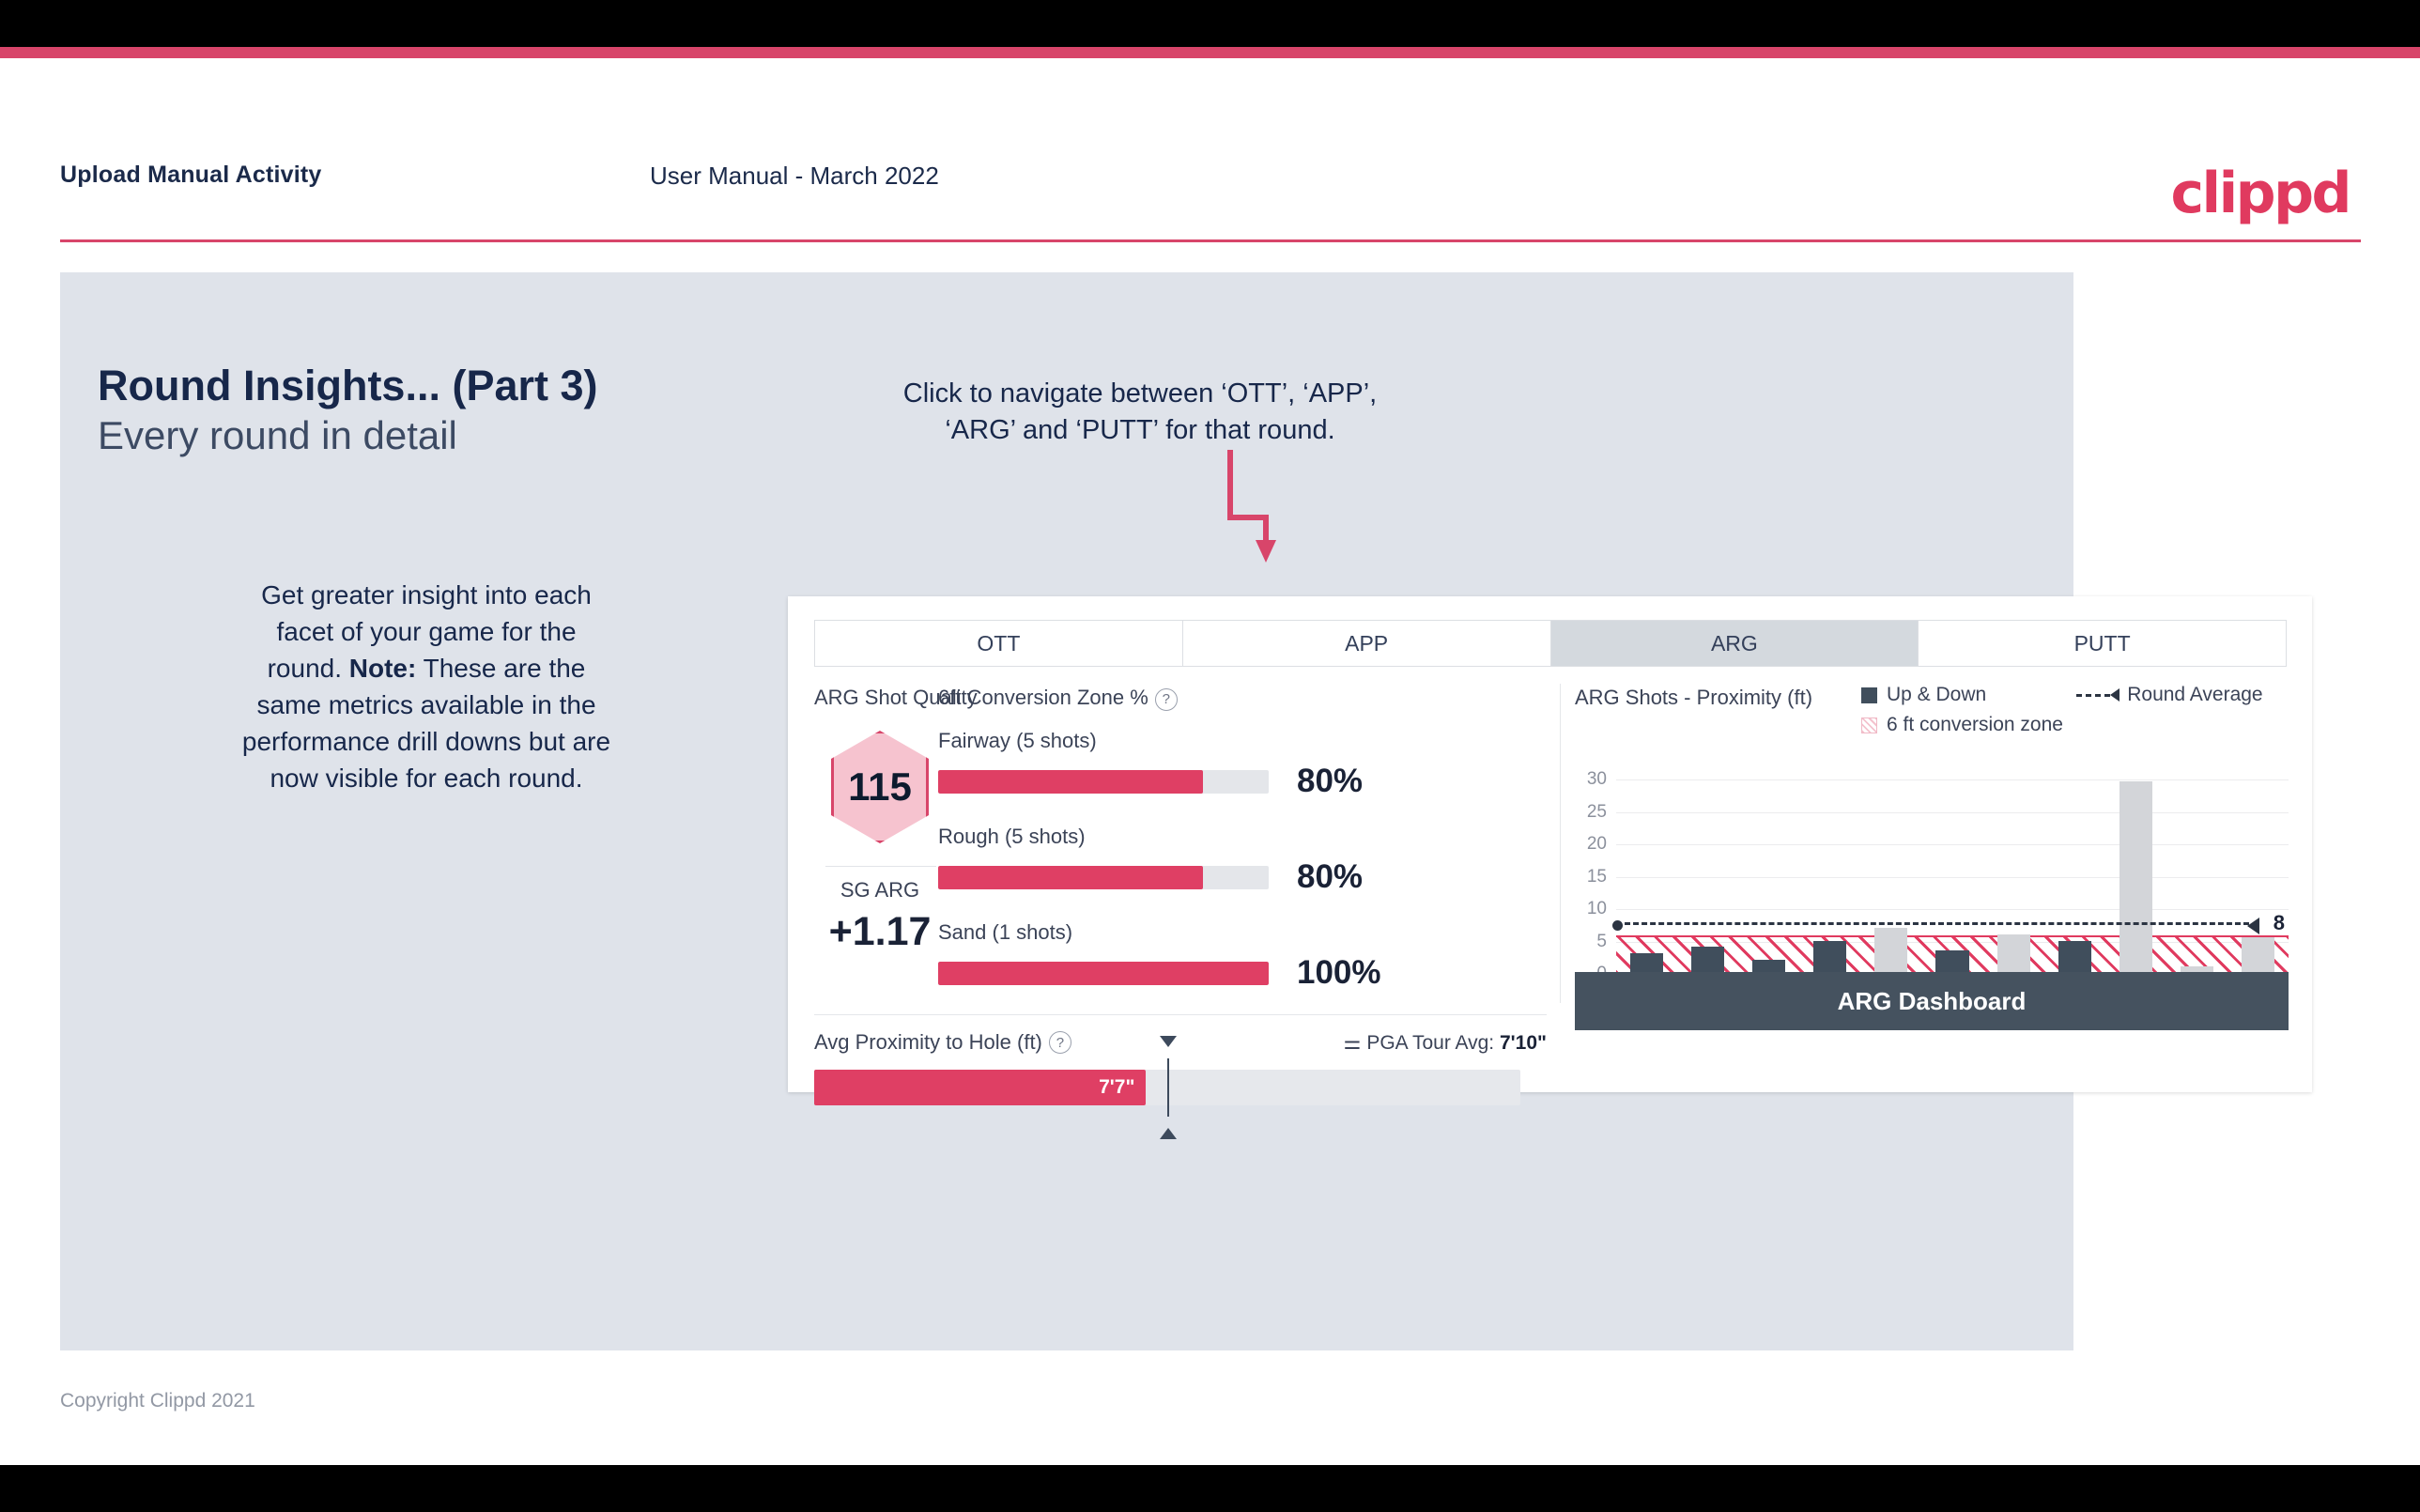 Image resolution: width=2420 pixels, height=1512 pixels. What do you see at coordinates (1182, 860) in the screenshot?
I see `conversion-row-rough: Rough (5 shots) 80%` at bounding box center [1182, 860].